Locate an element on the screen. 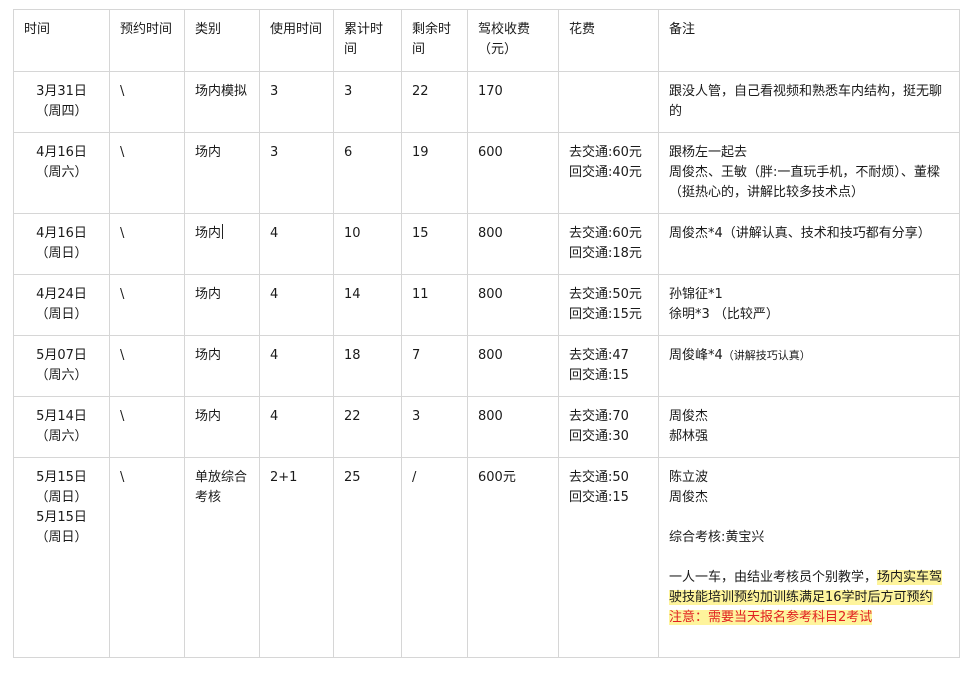  cost-cell: 去交通:50元 回交通:15元 is located at coordinates (608, 305).